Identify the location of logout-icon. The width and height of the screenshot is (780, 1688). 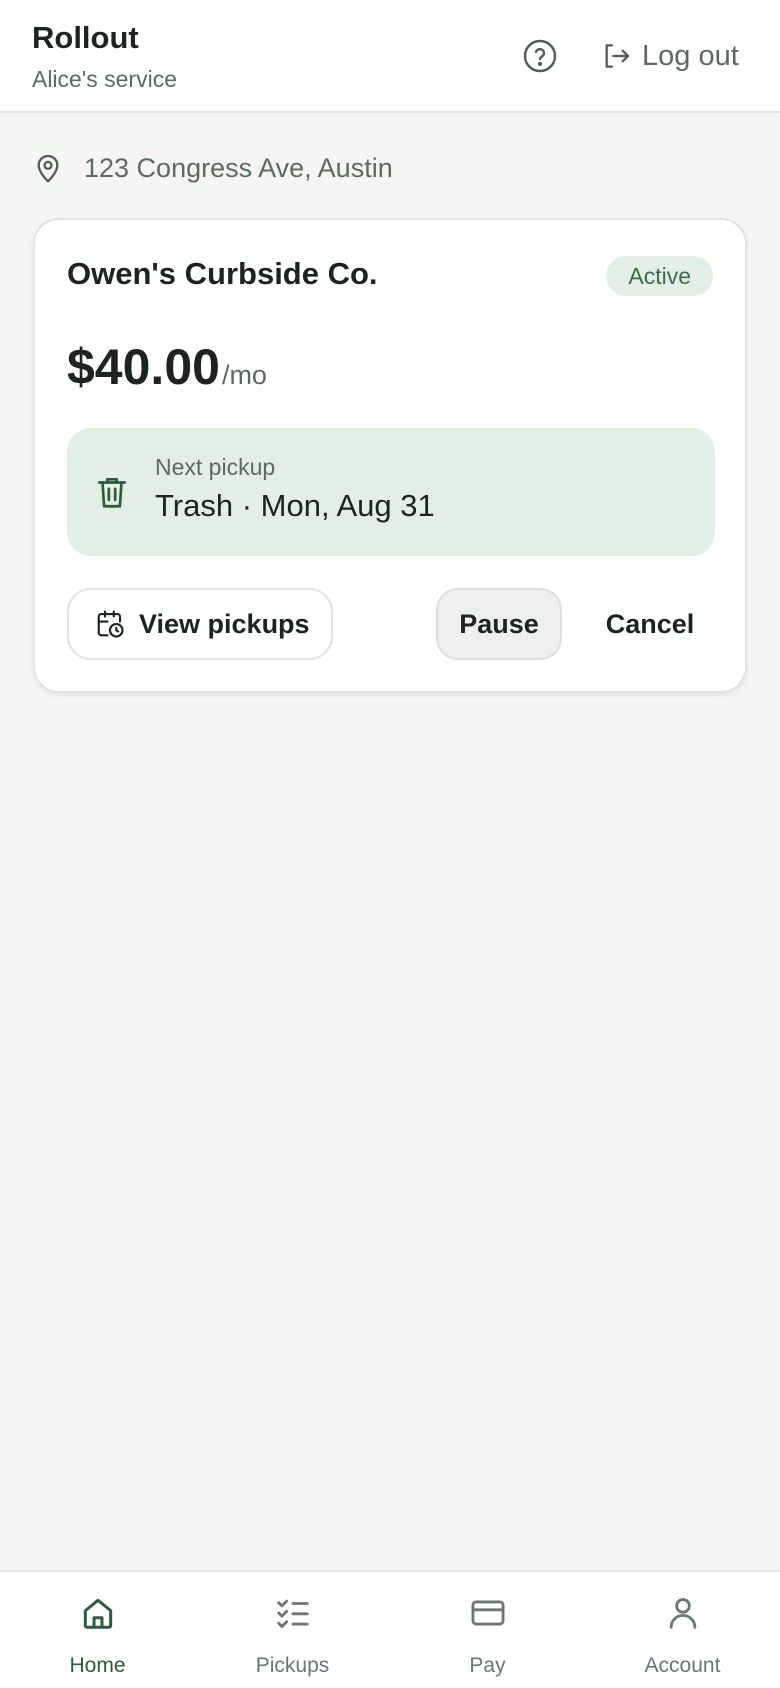
(617, 56).